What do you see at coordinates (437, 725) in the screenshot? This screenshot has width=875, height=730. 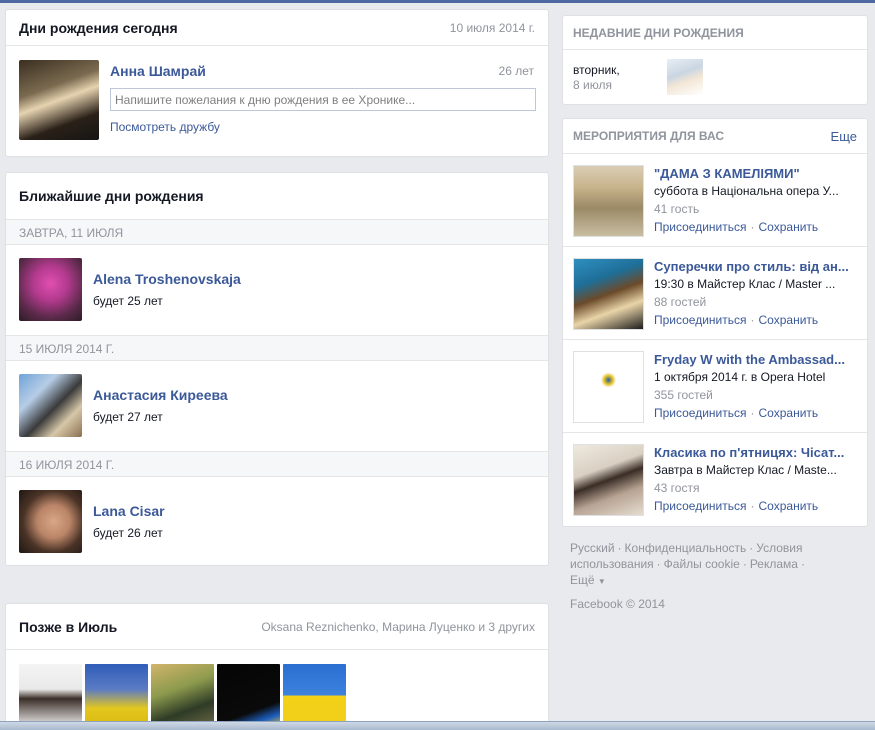 I see `taskbar` at bounding box center [437, 725].